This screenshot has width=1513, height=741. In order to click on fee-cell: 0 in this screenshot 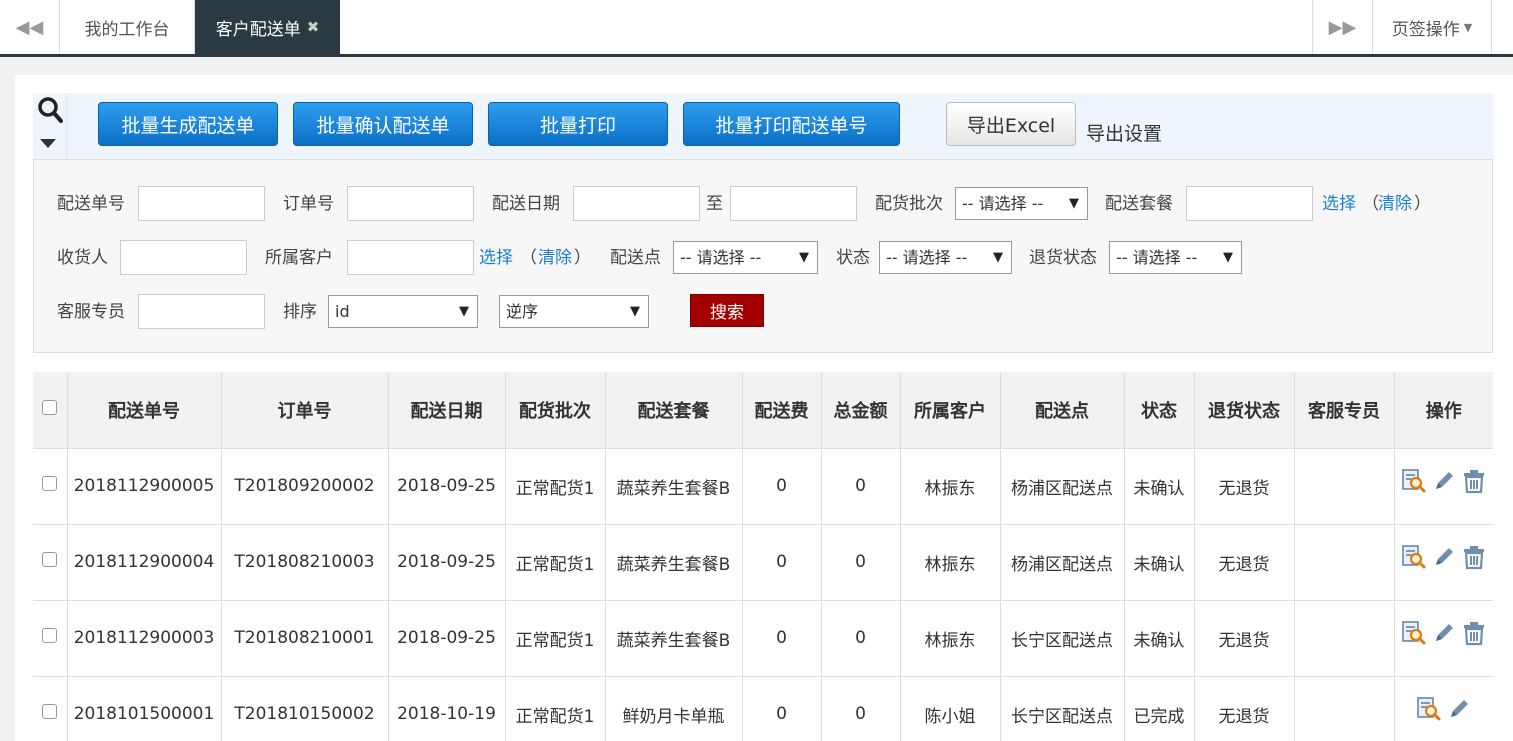, I will do `click(782, 486)`.